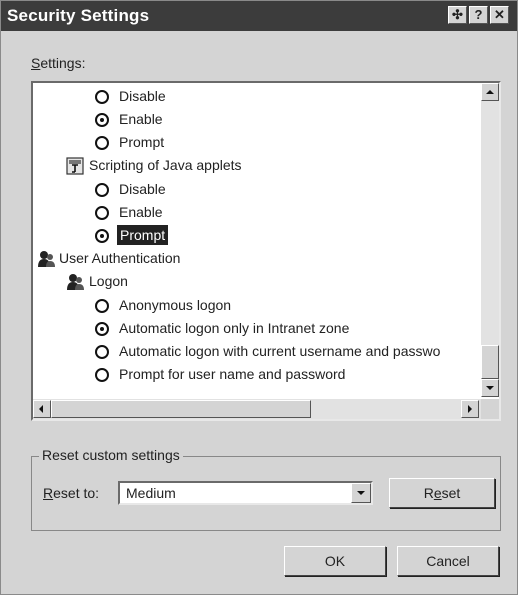 Image resolution: width=518 pixels, height=595 pixels. I want to click on settings-label: Settings:, so click(58, 63).